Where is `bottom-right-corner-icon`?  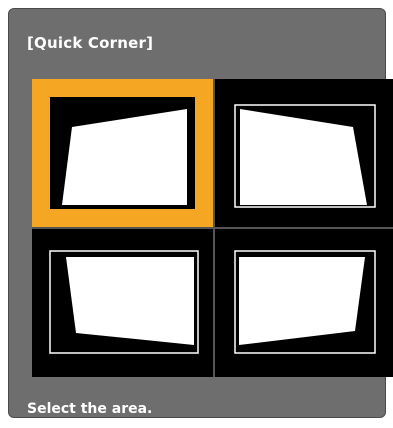 bottom-right-corner-icon is located at coordinates (305, 302).